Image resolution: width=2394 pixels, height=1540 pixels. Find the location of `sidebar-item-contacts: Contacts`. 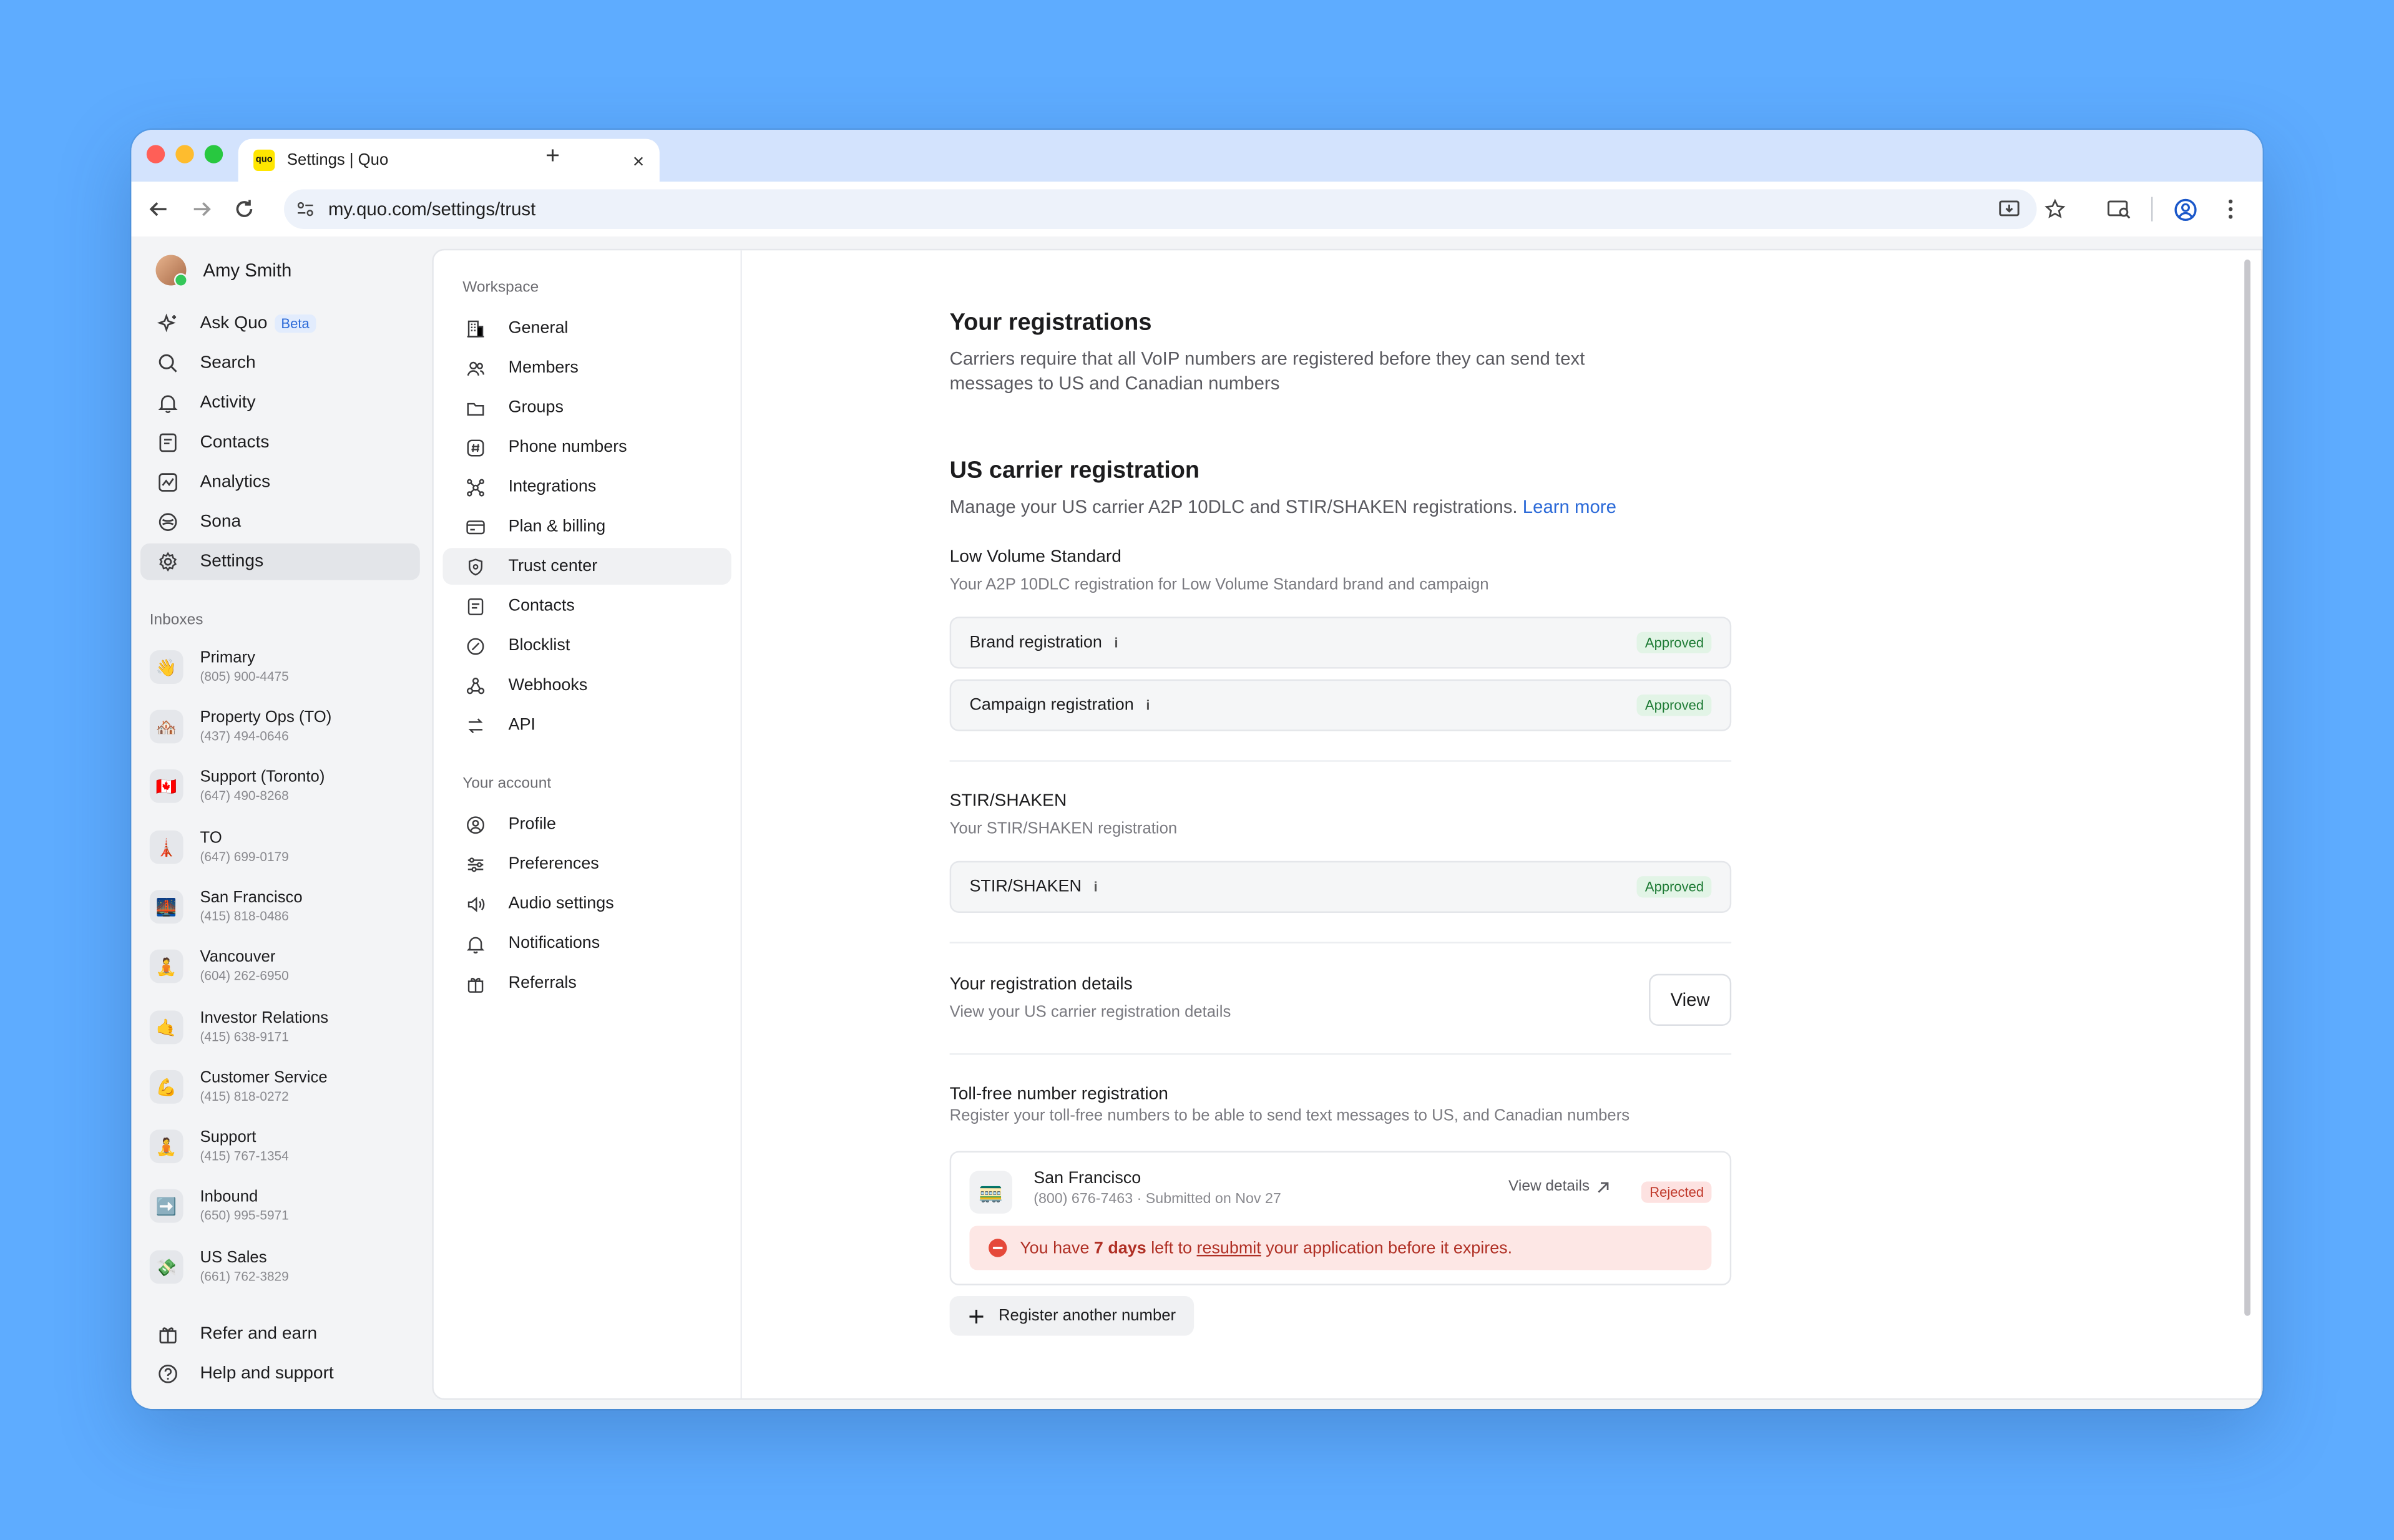

sidebar-item-contacts: Contacts is located at coordinates (280, 442).